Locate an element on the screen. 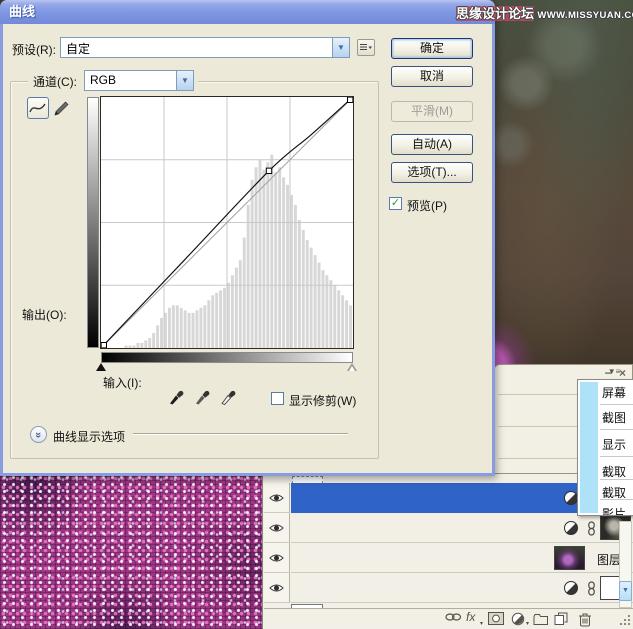 This screenshot has height=629, width=633. capture-tool-menu: 屏幕 截图 显示 截取 截取 影片 is located at coordinates (605, 447).